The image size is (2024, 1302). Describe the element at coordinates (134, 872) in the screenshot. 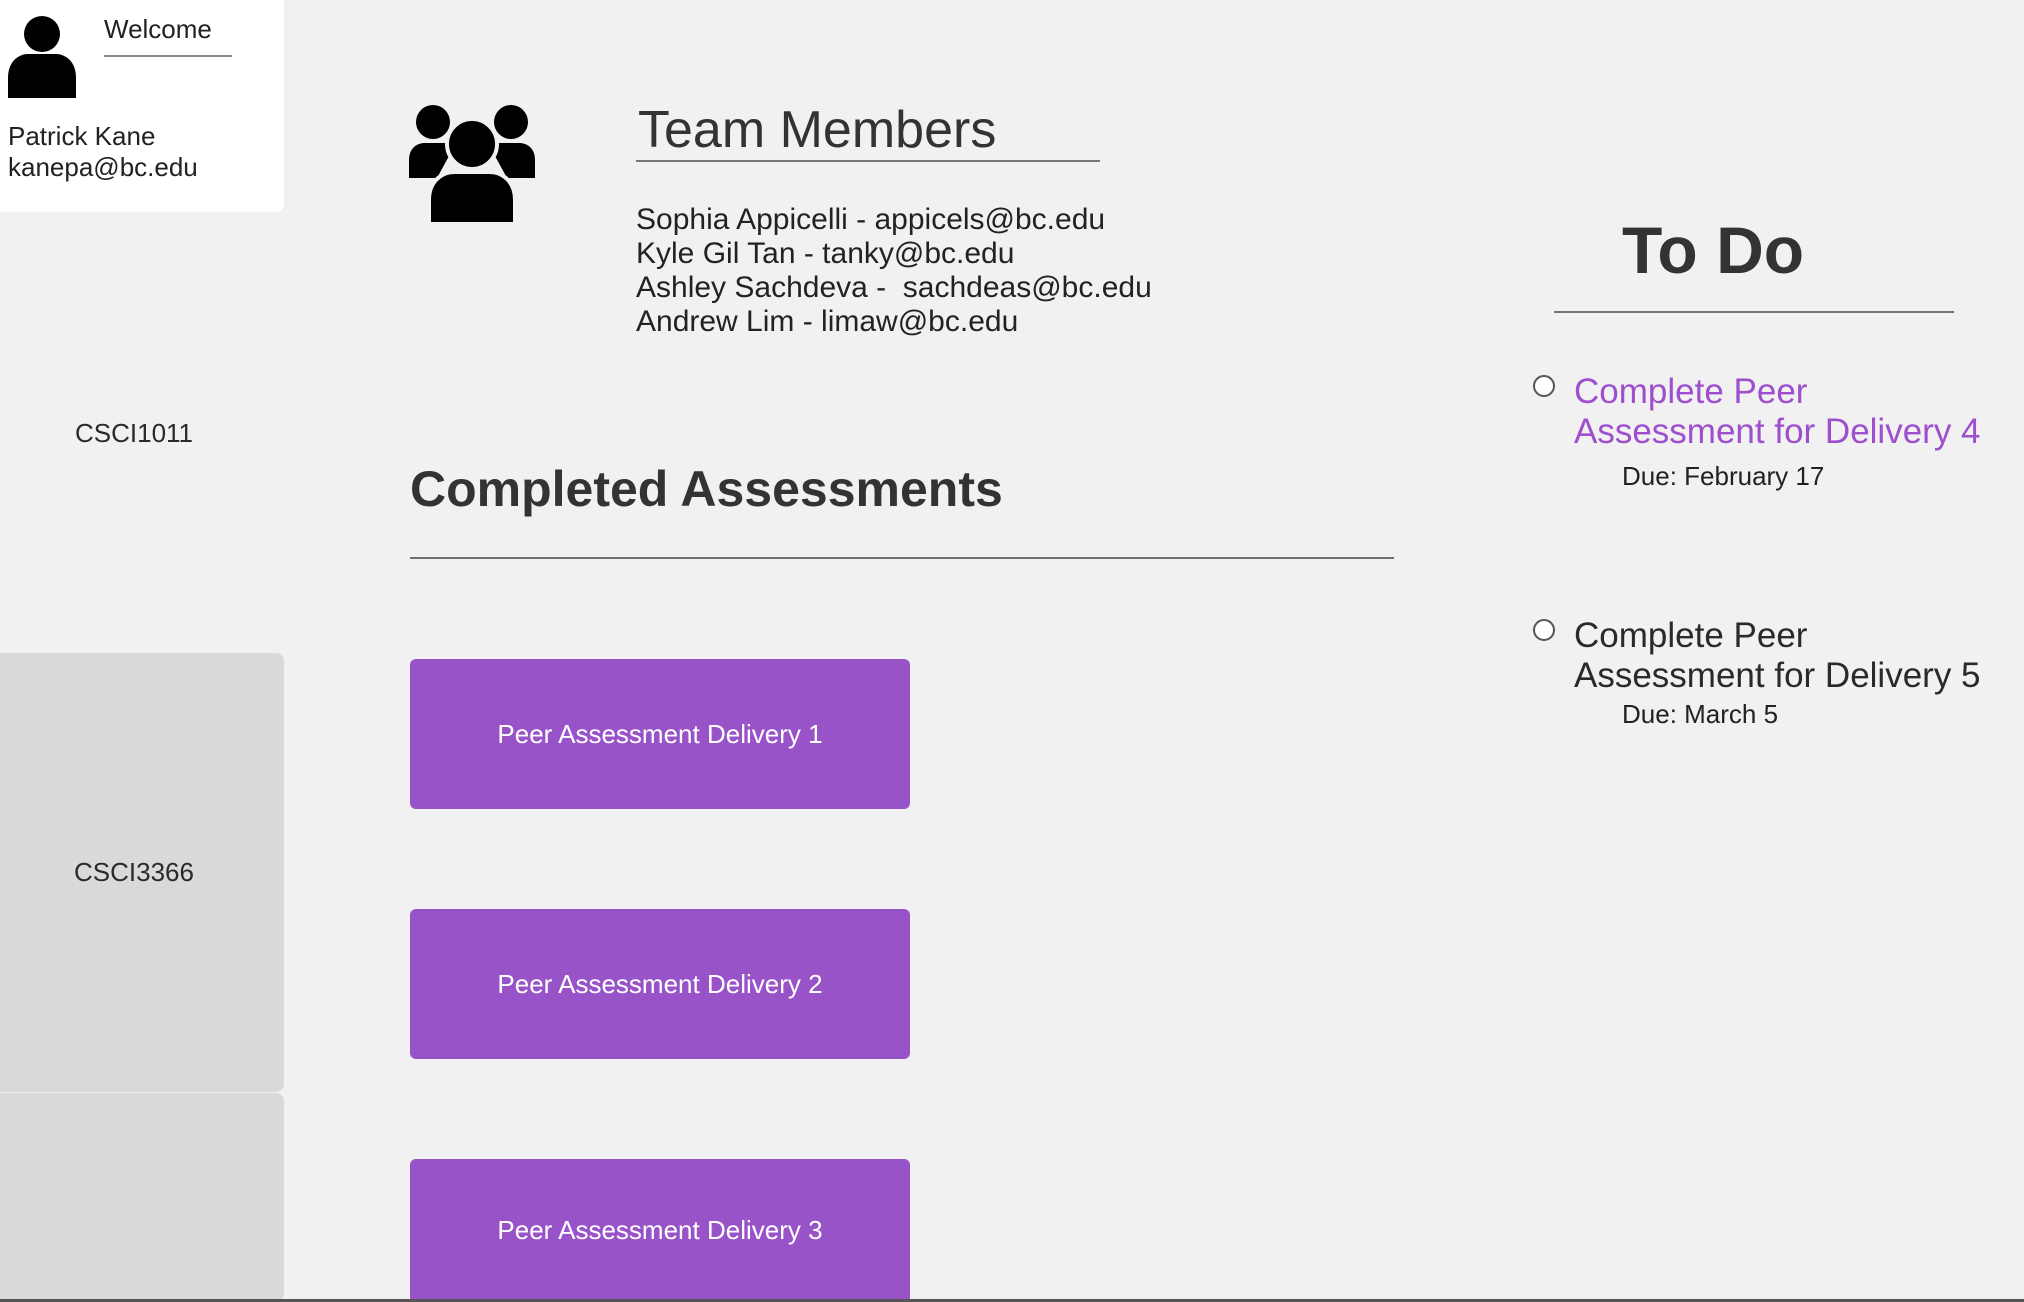

I see `sidebar-item-label: CSCI3366` at that location.